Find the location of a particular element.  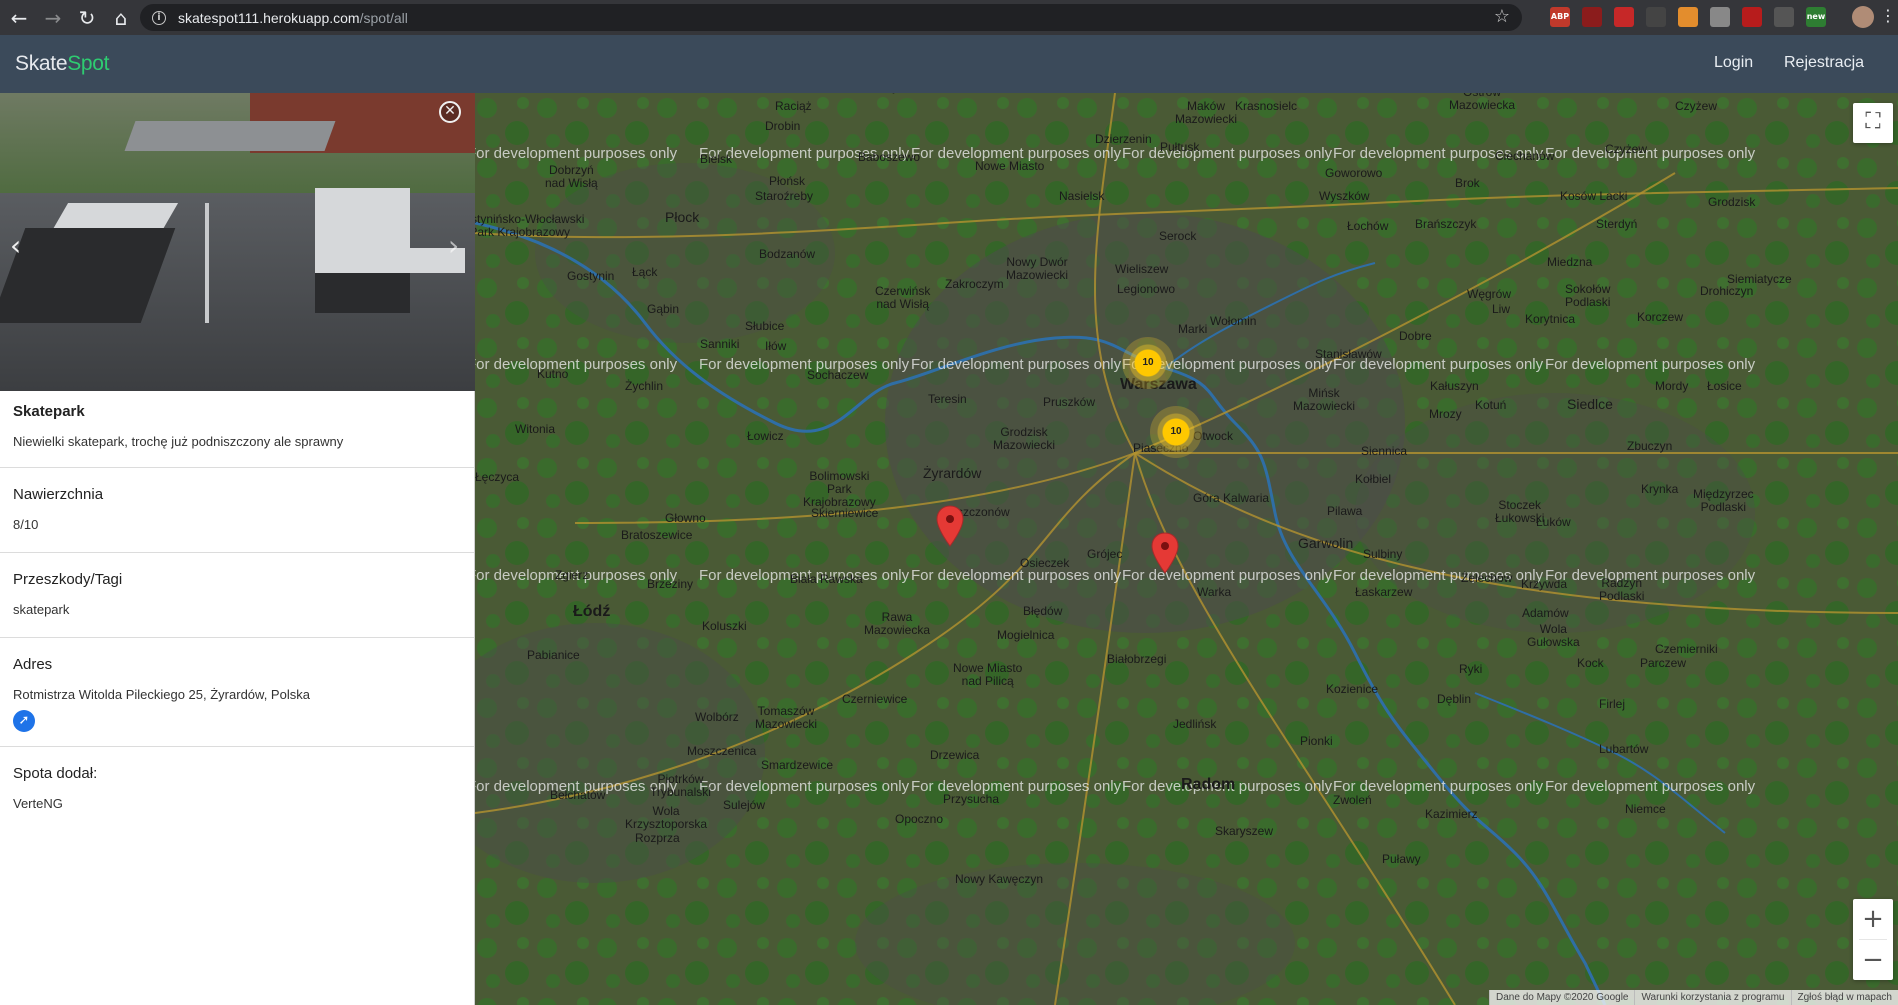

city-label-stoczek: Stoczek Łukowski is located at coordinates (1520, 511).